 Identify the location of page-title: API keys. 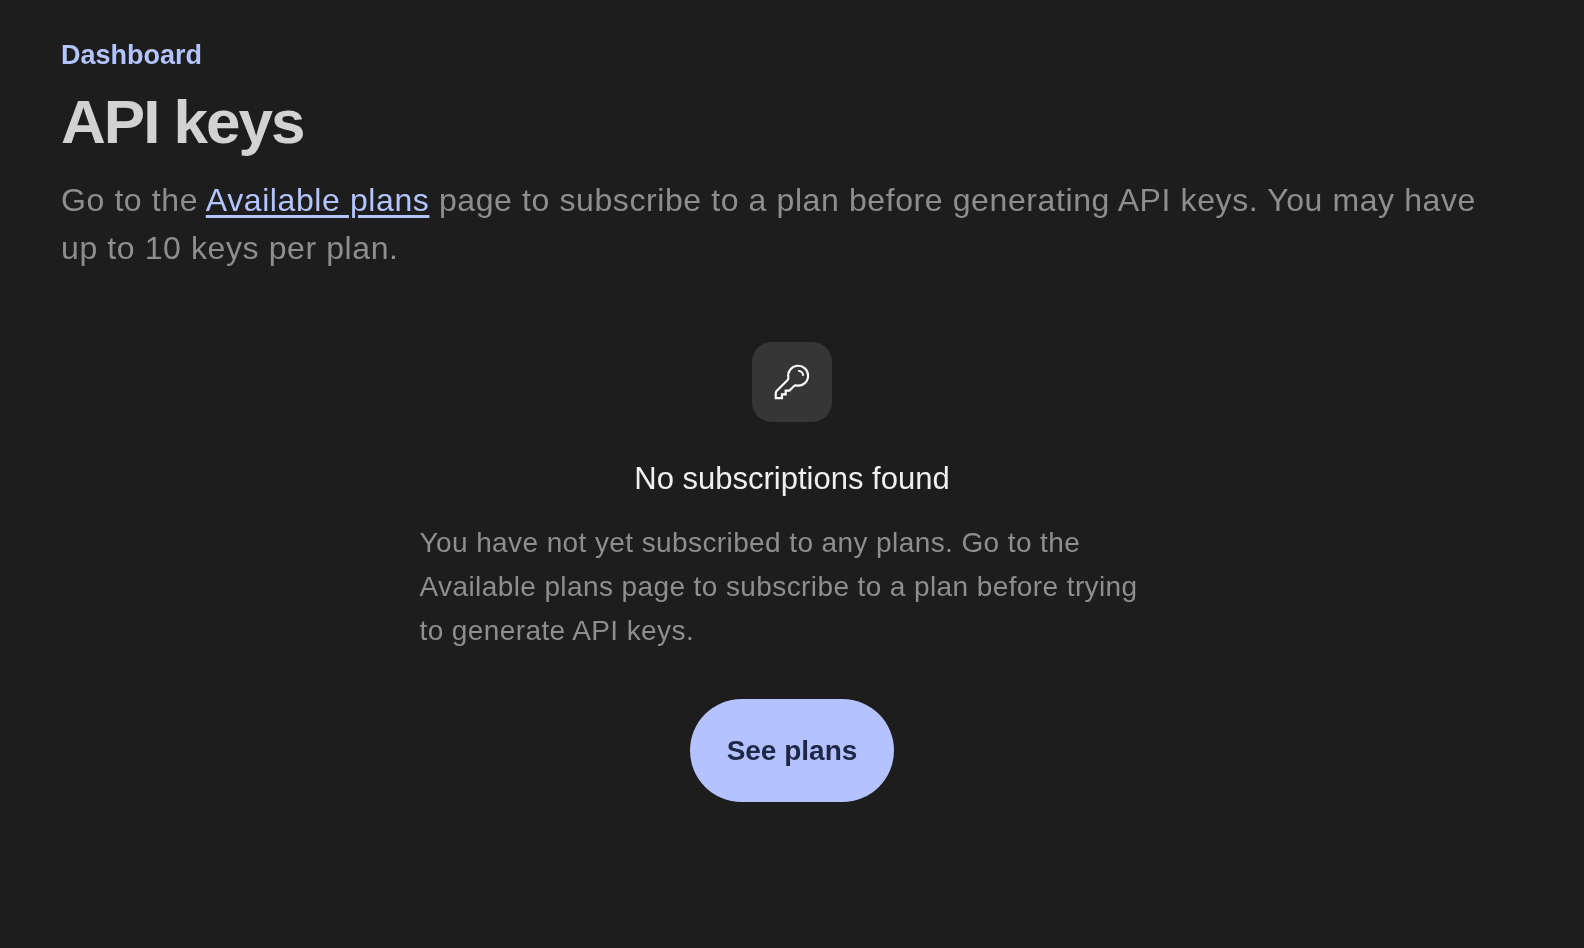
(183, 122).